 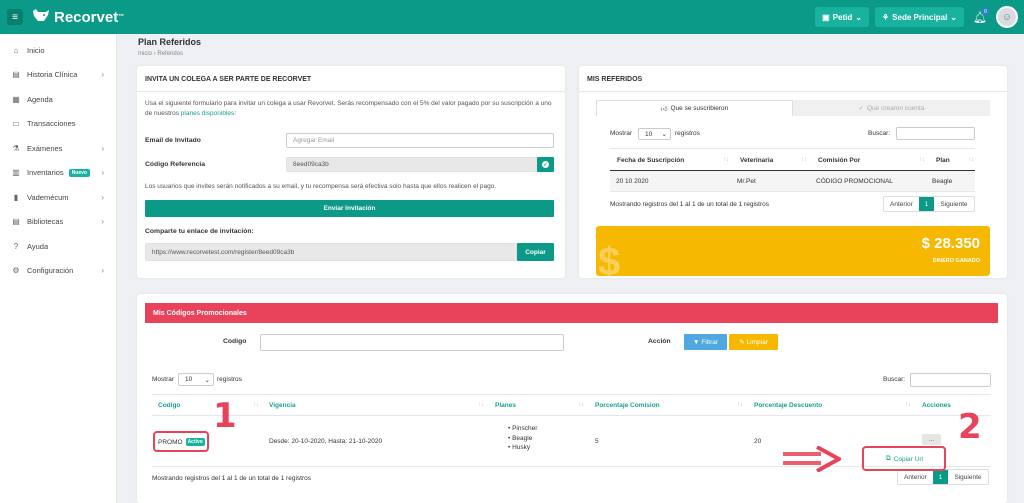 What do you see at coordinates (58, 50) in the screenshot?
I see `sidebar-item-inicio: ⌂ Inicio` at bounding box center [58, 50].